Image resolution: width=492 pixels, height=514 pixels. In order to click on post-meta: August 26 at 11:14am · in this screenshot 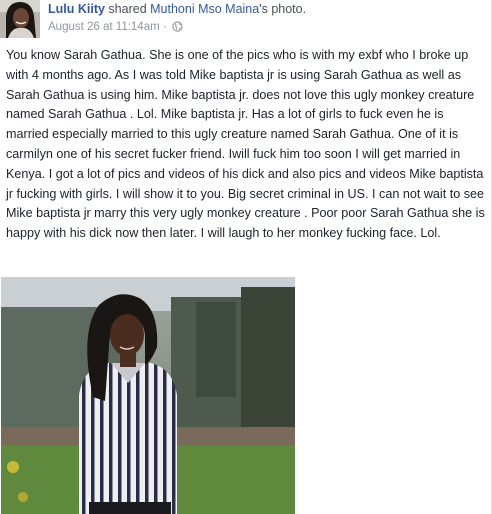, I will do `click(115, 28)`.